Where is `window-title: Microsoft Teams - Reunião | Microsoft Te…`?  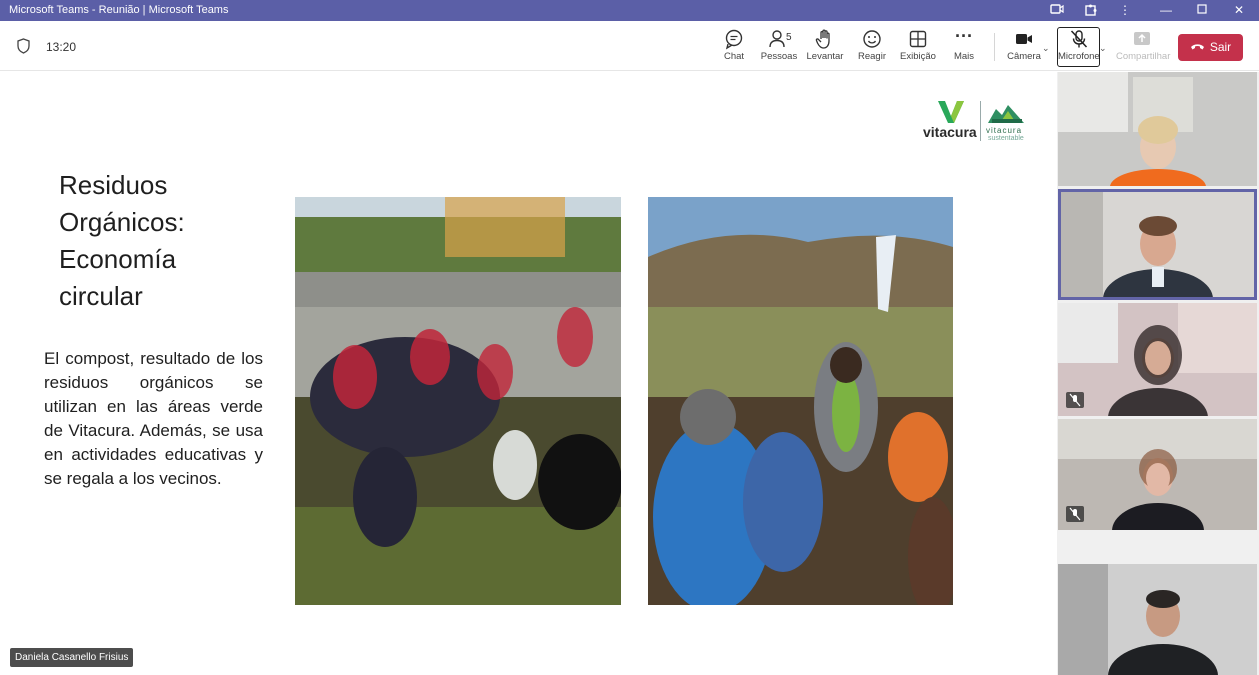
window-title: Microsoft Teams - Reunião | Microsoft Te… is located at coordinates (119, 10).